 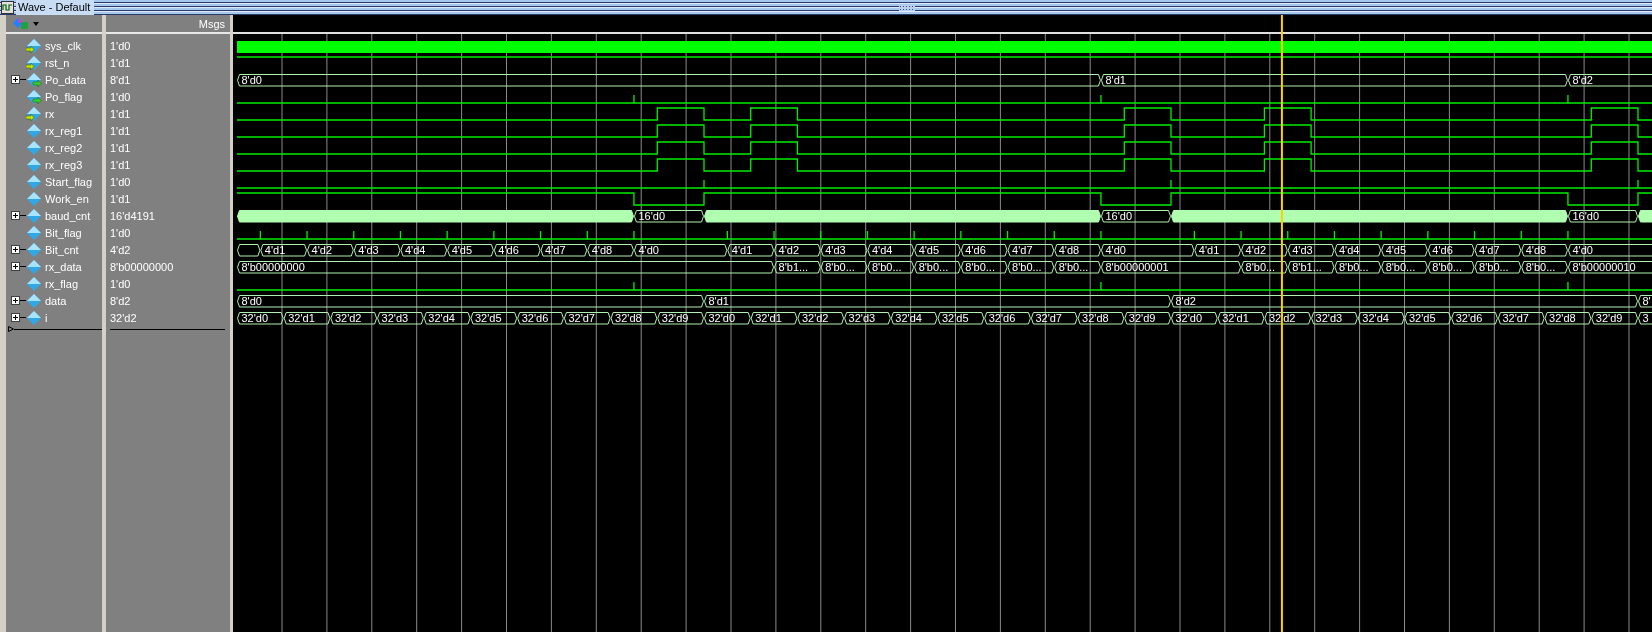 I want to click on signal-name: data, so click(x=56, y=300).